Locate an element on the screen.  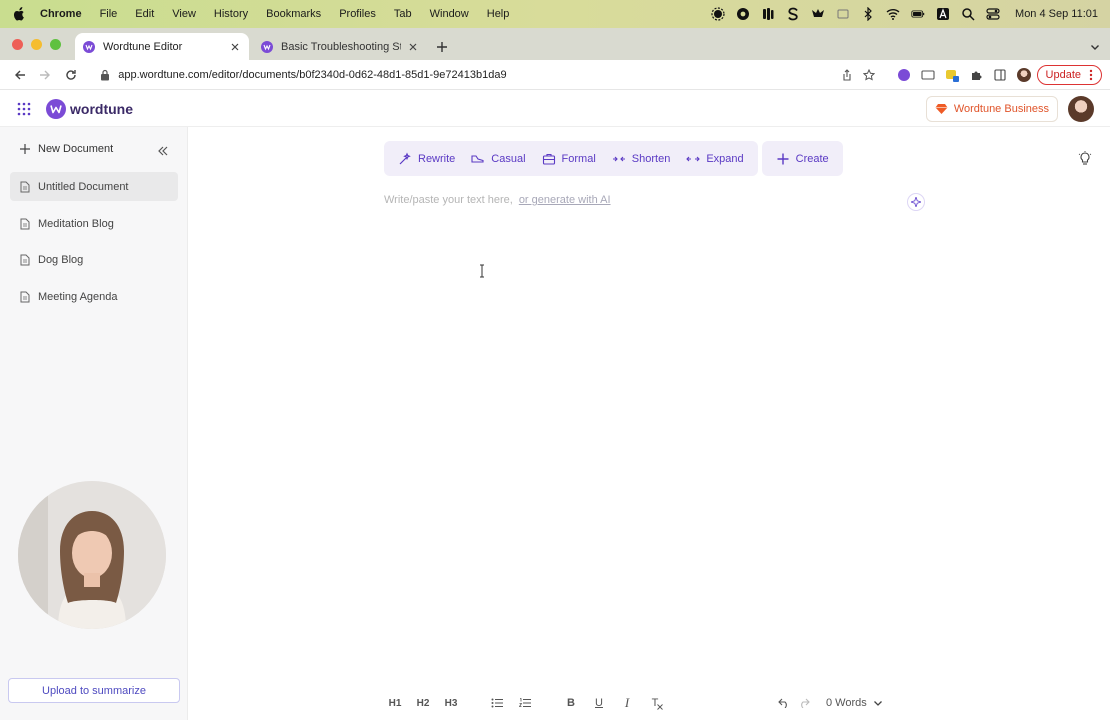
sidebar-doc-meeting: Meeting Agenda is located at coordinates (94, 296).